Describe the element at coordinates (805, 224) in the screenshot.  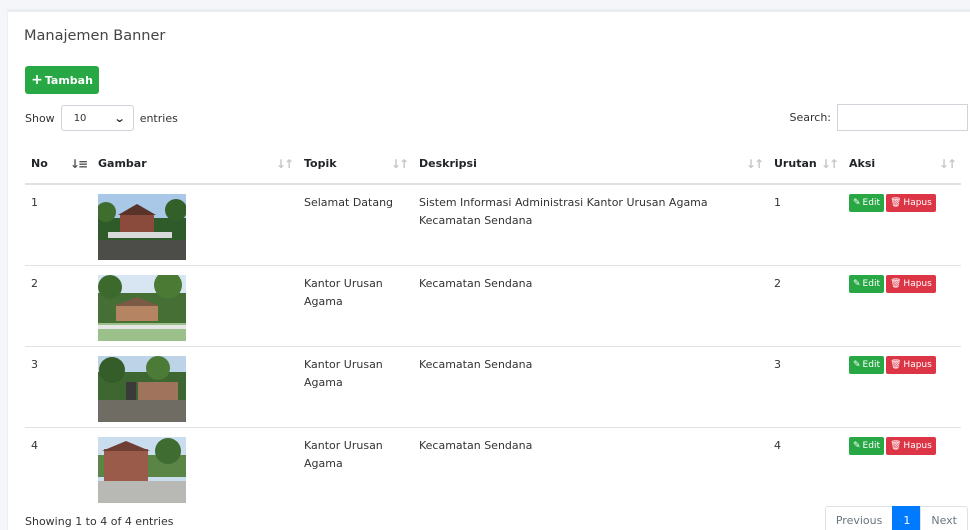
I see `cell-urutan: 1` at that location.